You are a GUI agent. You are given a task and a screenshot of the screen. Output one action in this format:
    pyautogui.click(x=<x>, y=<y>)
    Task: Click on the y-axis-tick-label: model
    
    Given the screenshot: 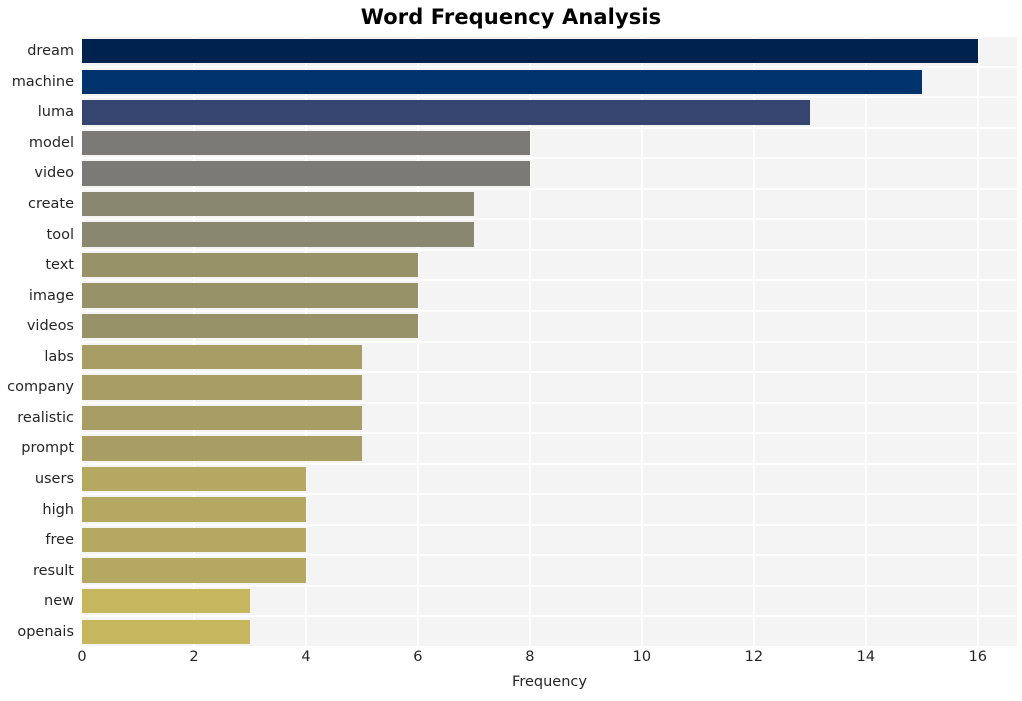 What is the action you would take?
    pyautogui.click(x=51, y=142)
    